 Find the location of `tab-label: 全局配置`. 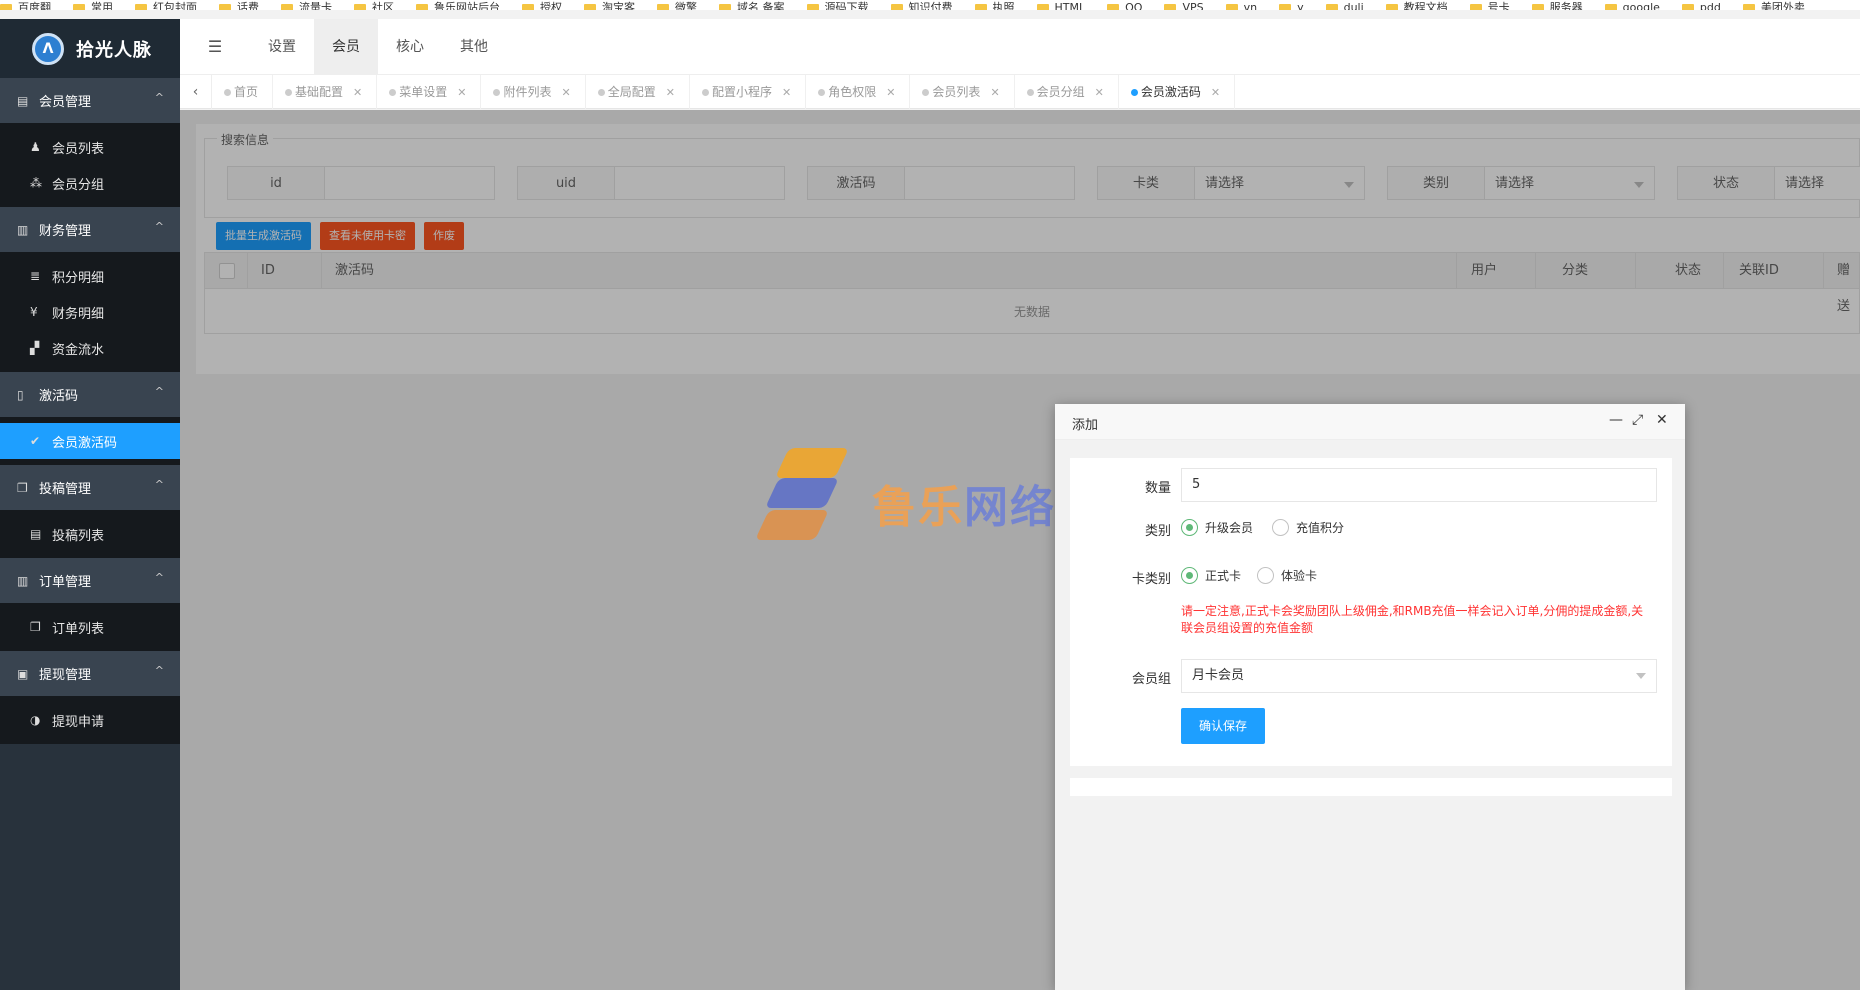

tab-label: 全局配置 is located at coordinates (631, 91).